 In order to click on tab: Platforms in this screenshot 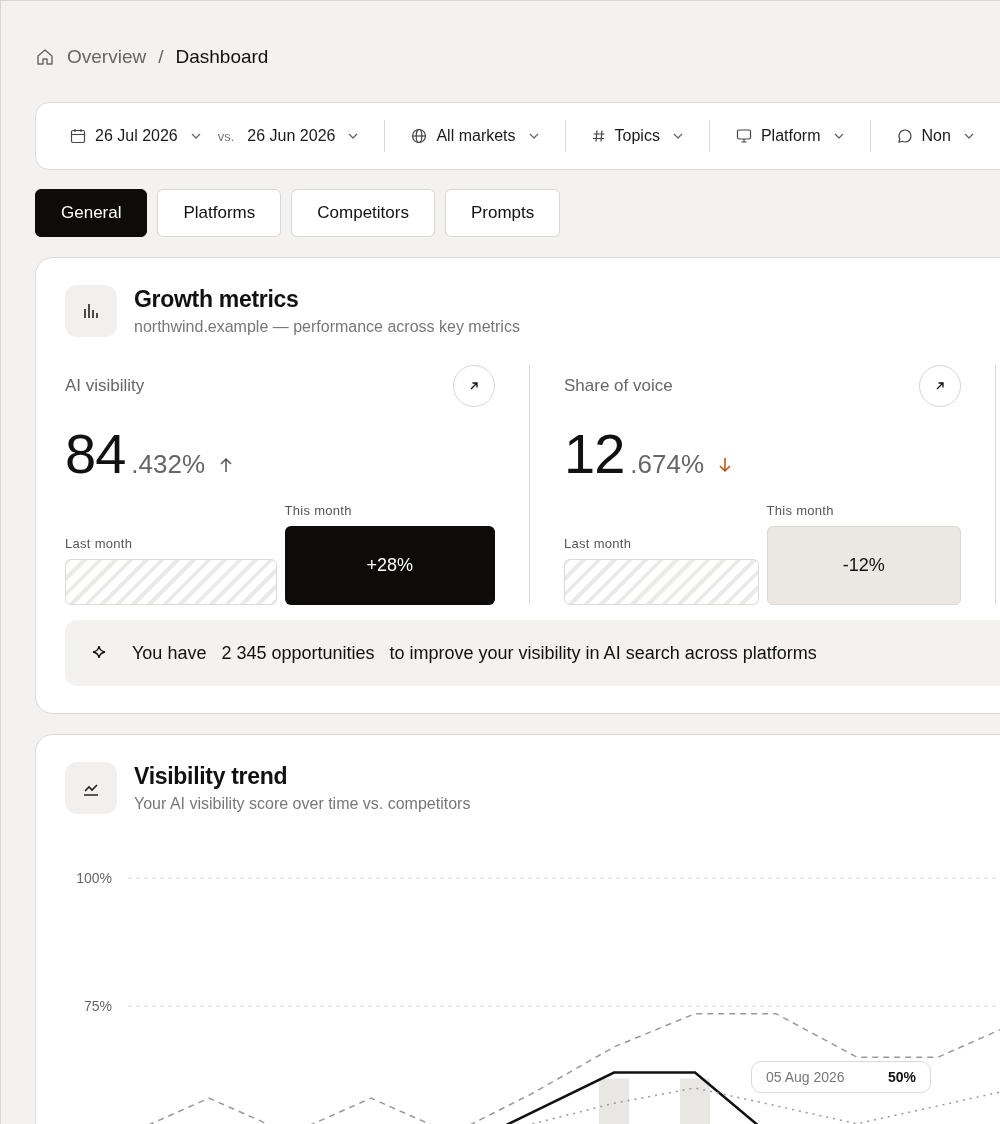, I will do `click(219, 213)`.